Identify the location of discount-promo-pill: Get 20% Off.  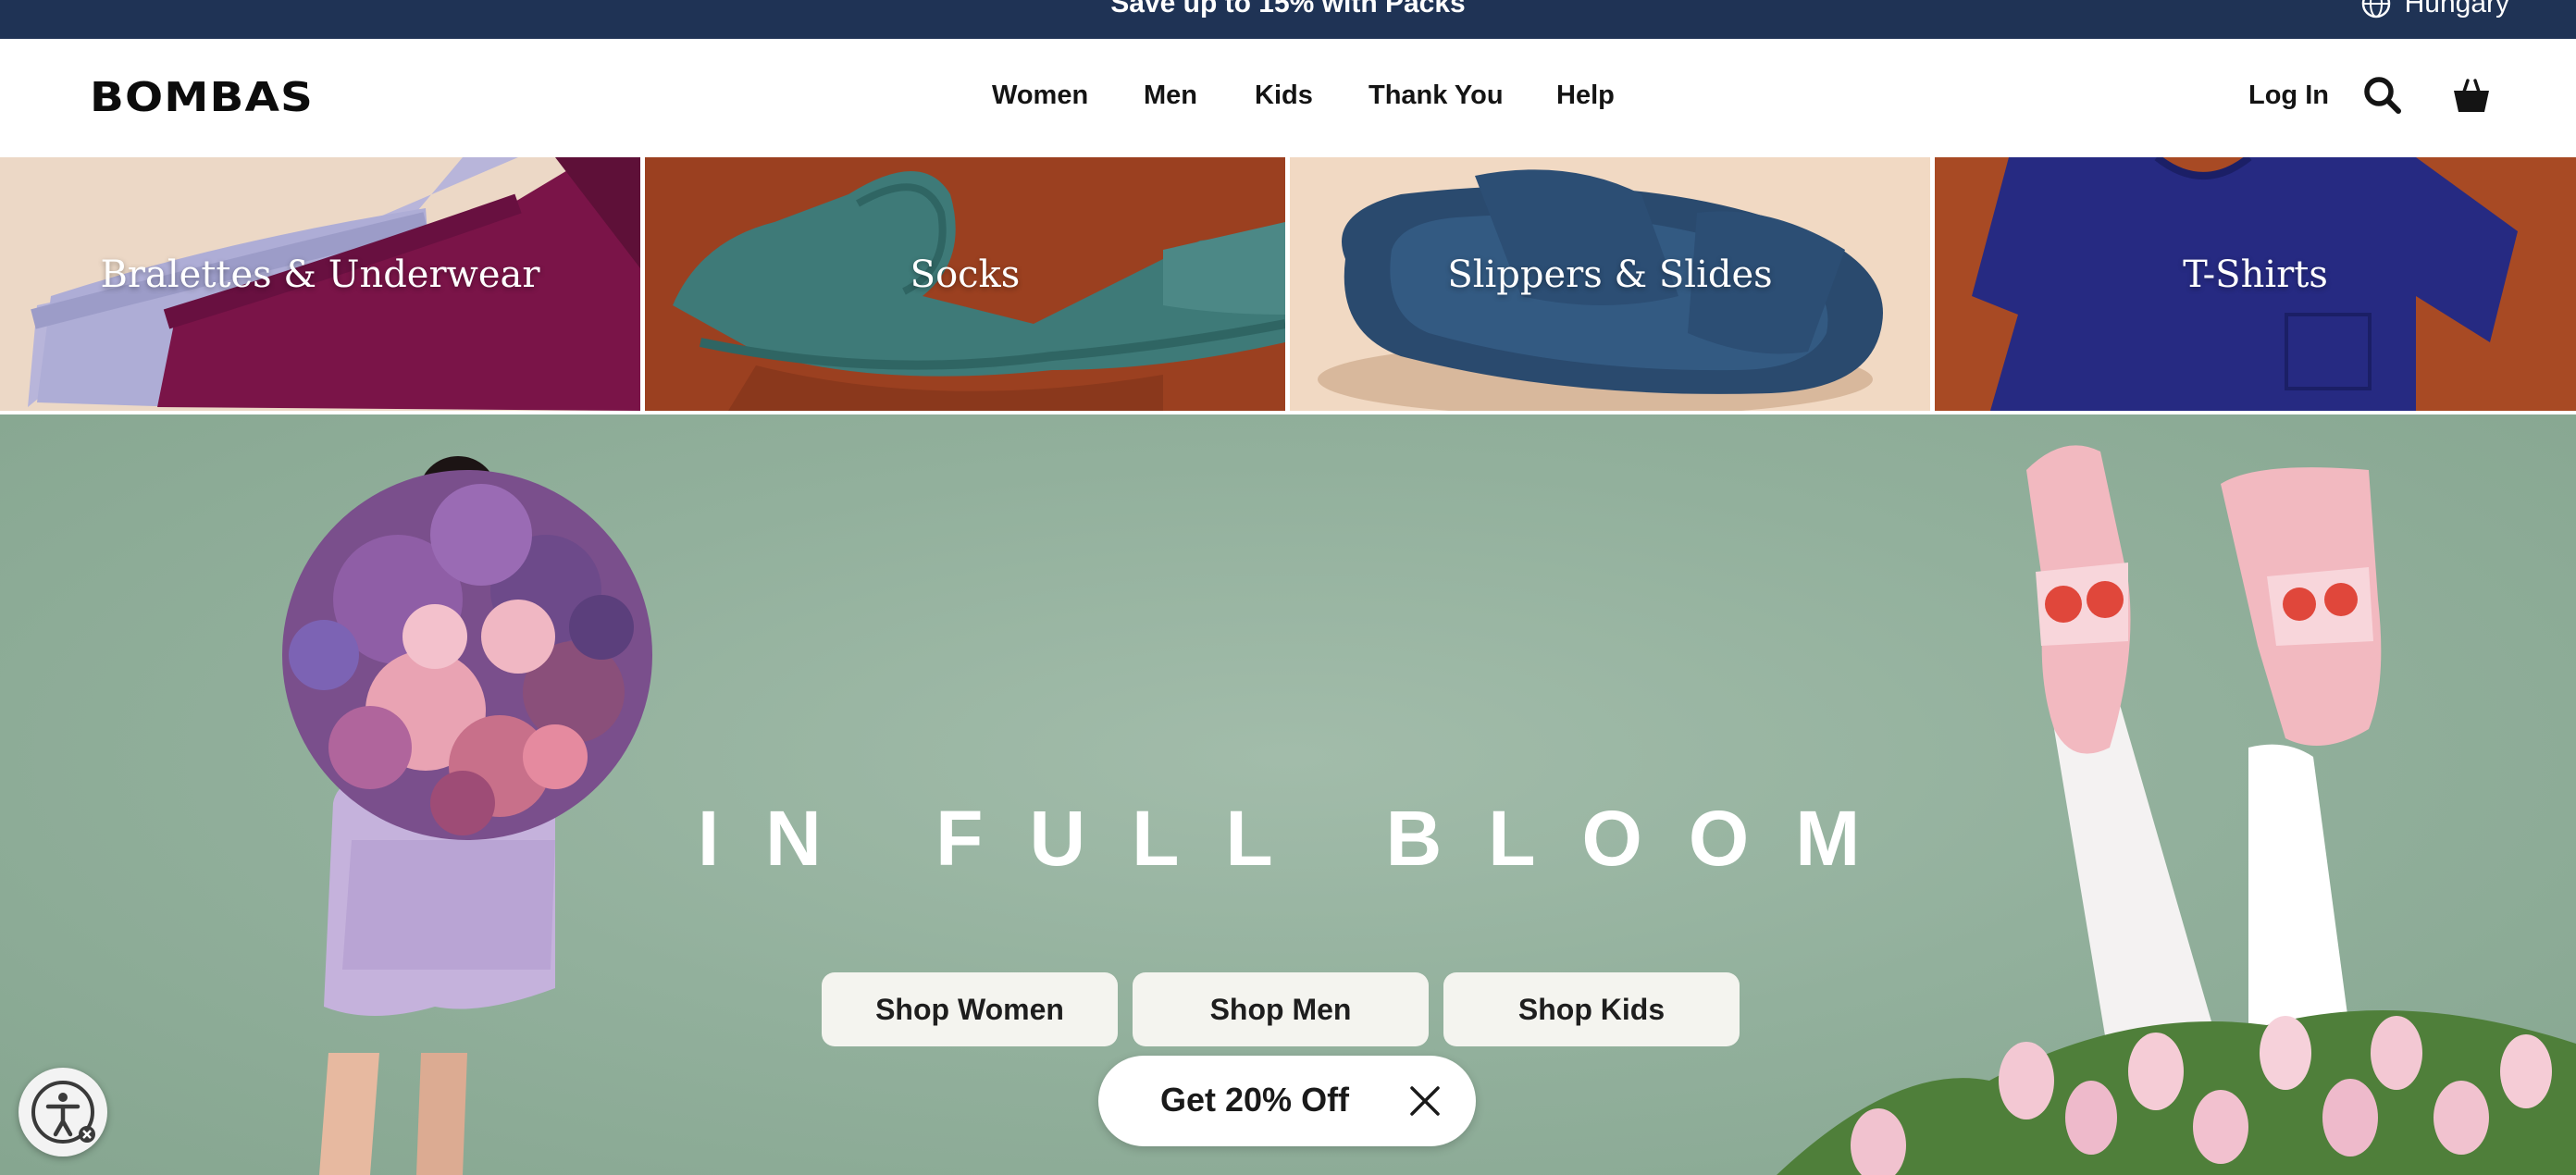
(1287, 1101).